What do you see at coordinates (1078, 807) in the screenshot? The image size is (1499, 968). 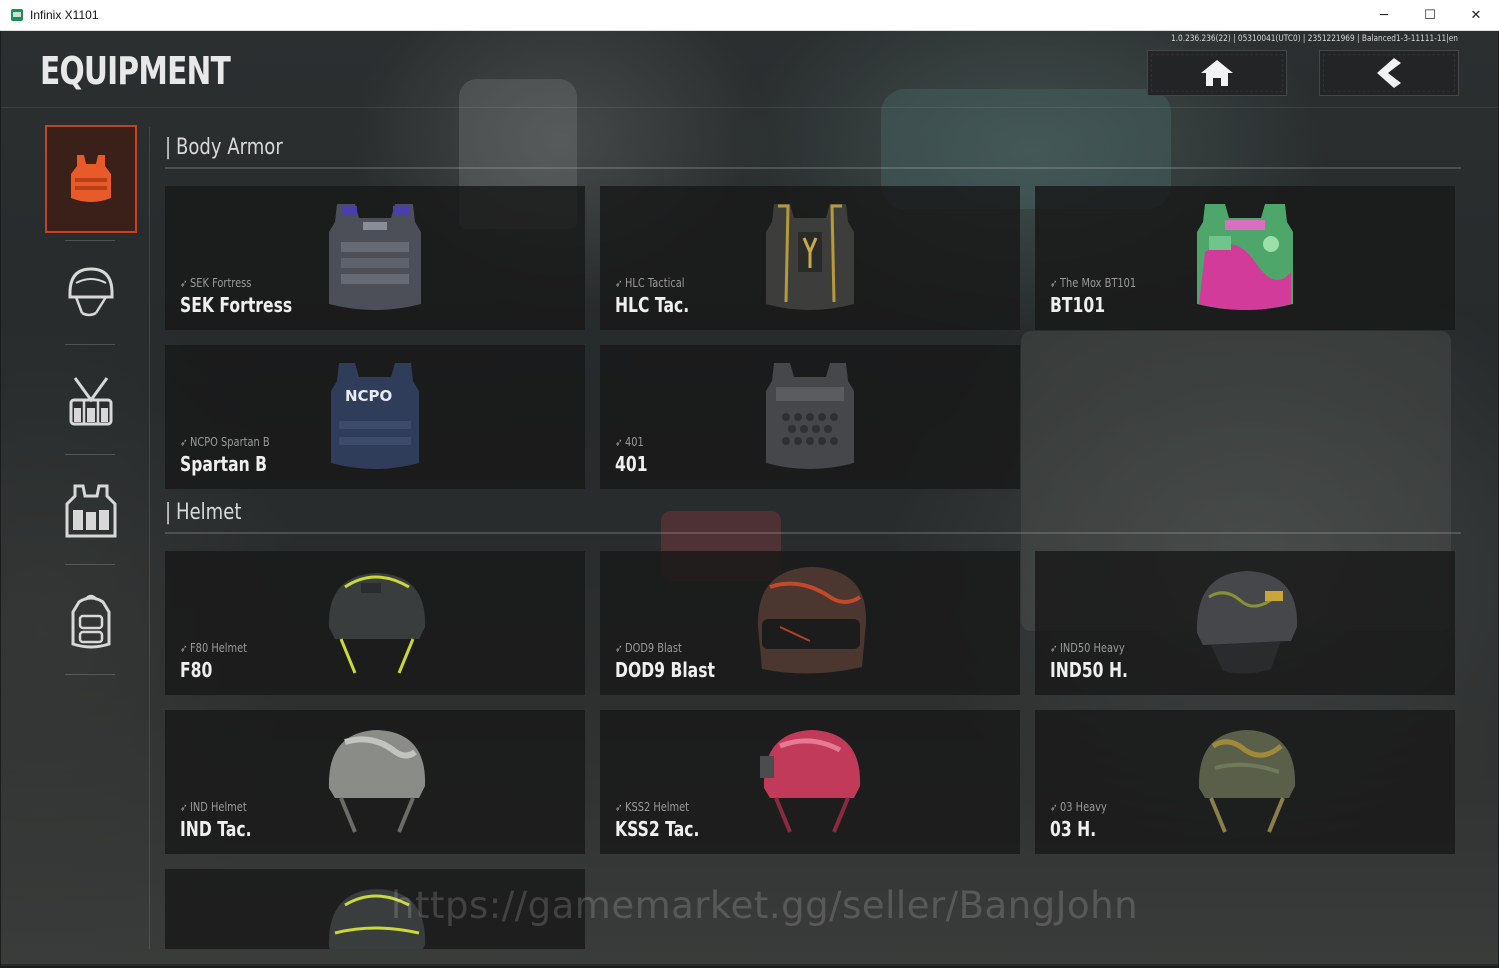 I see `item-subtitle: ➶ 03 Heavy` at bounding box center [1078, 807].